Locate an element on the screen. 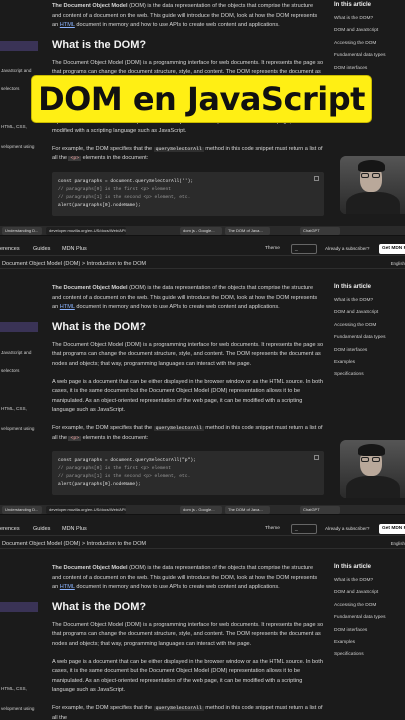  banner-title: DOM en JavaScript is located at coordinates (201, 99).